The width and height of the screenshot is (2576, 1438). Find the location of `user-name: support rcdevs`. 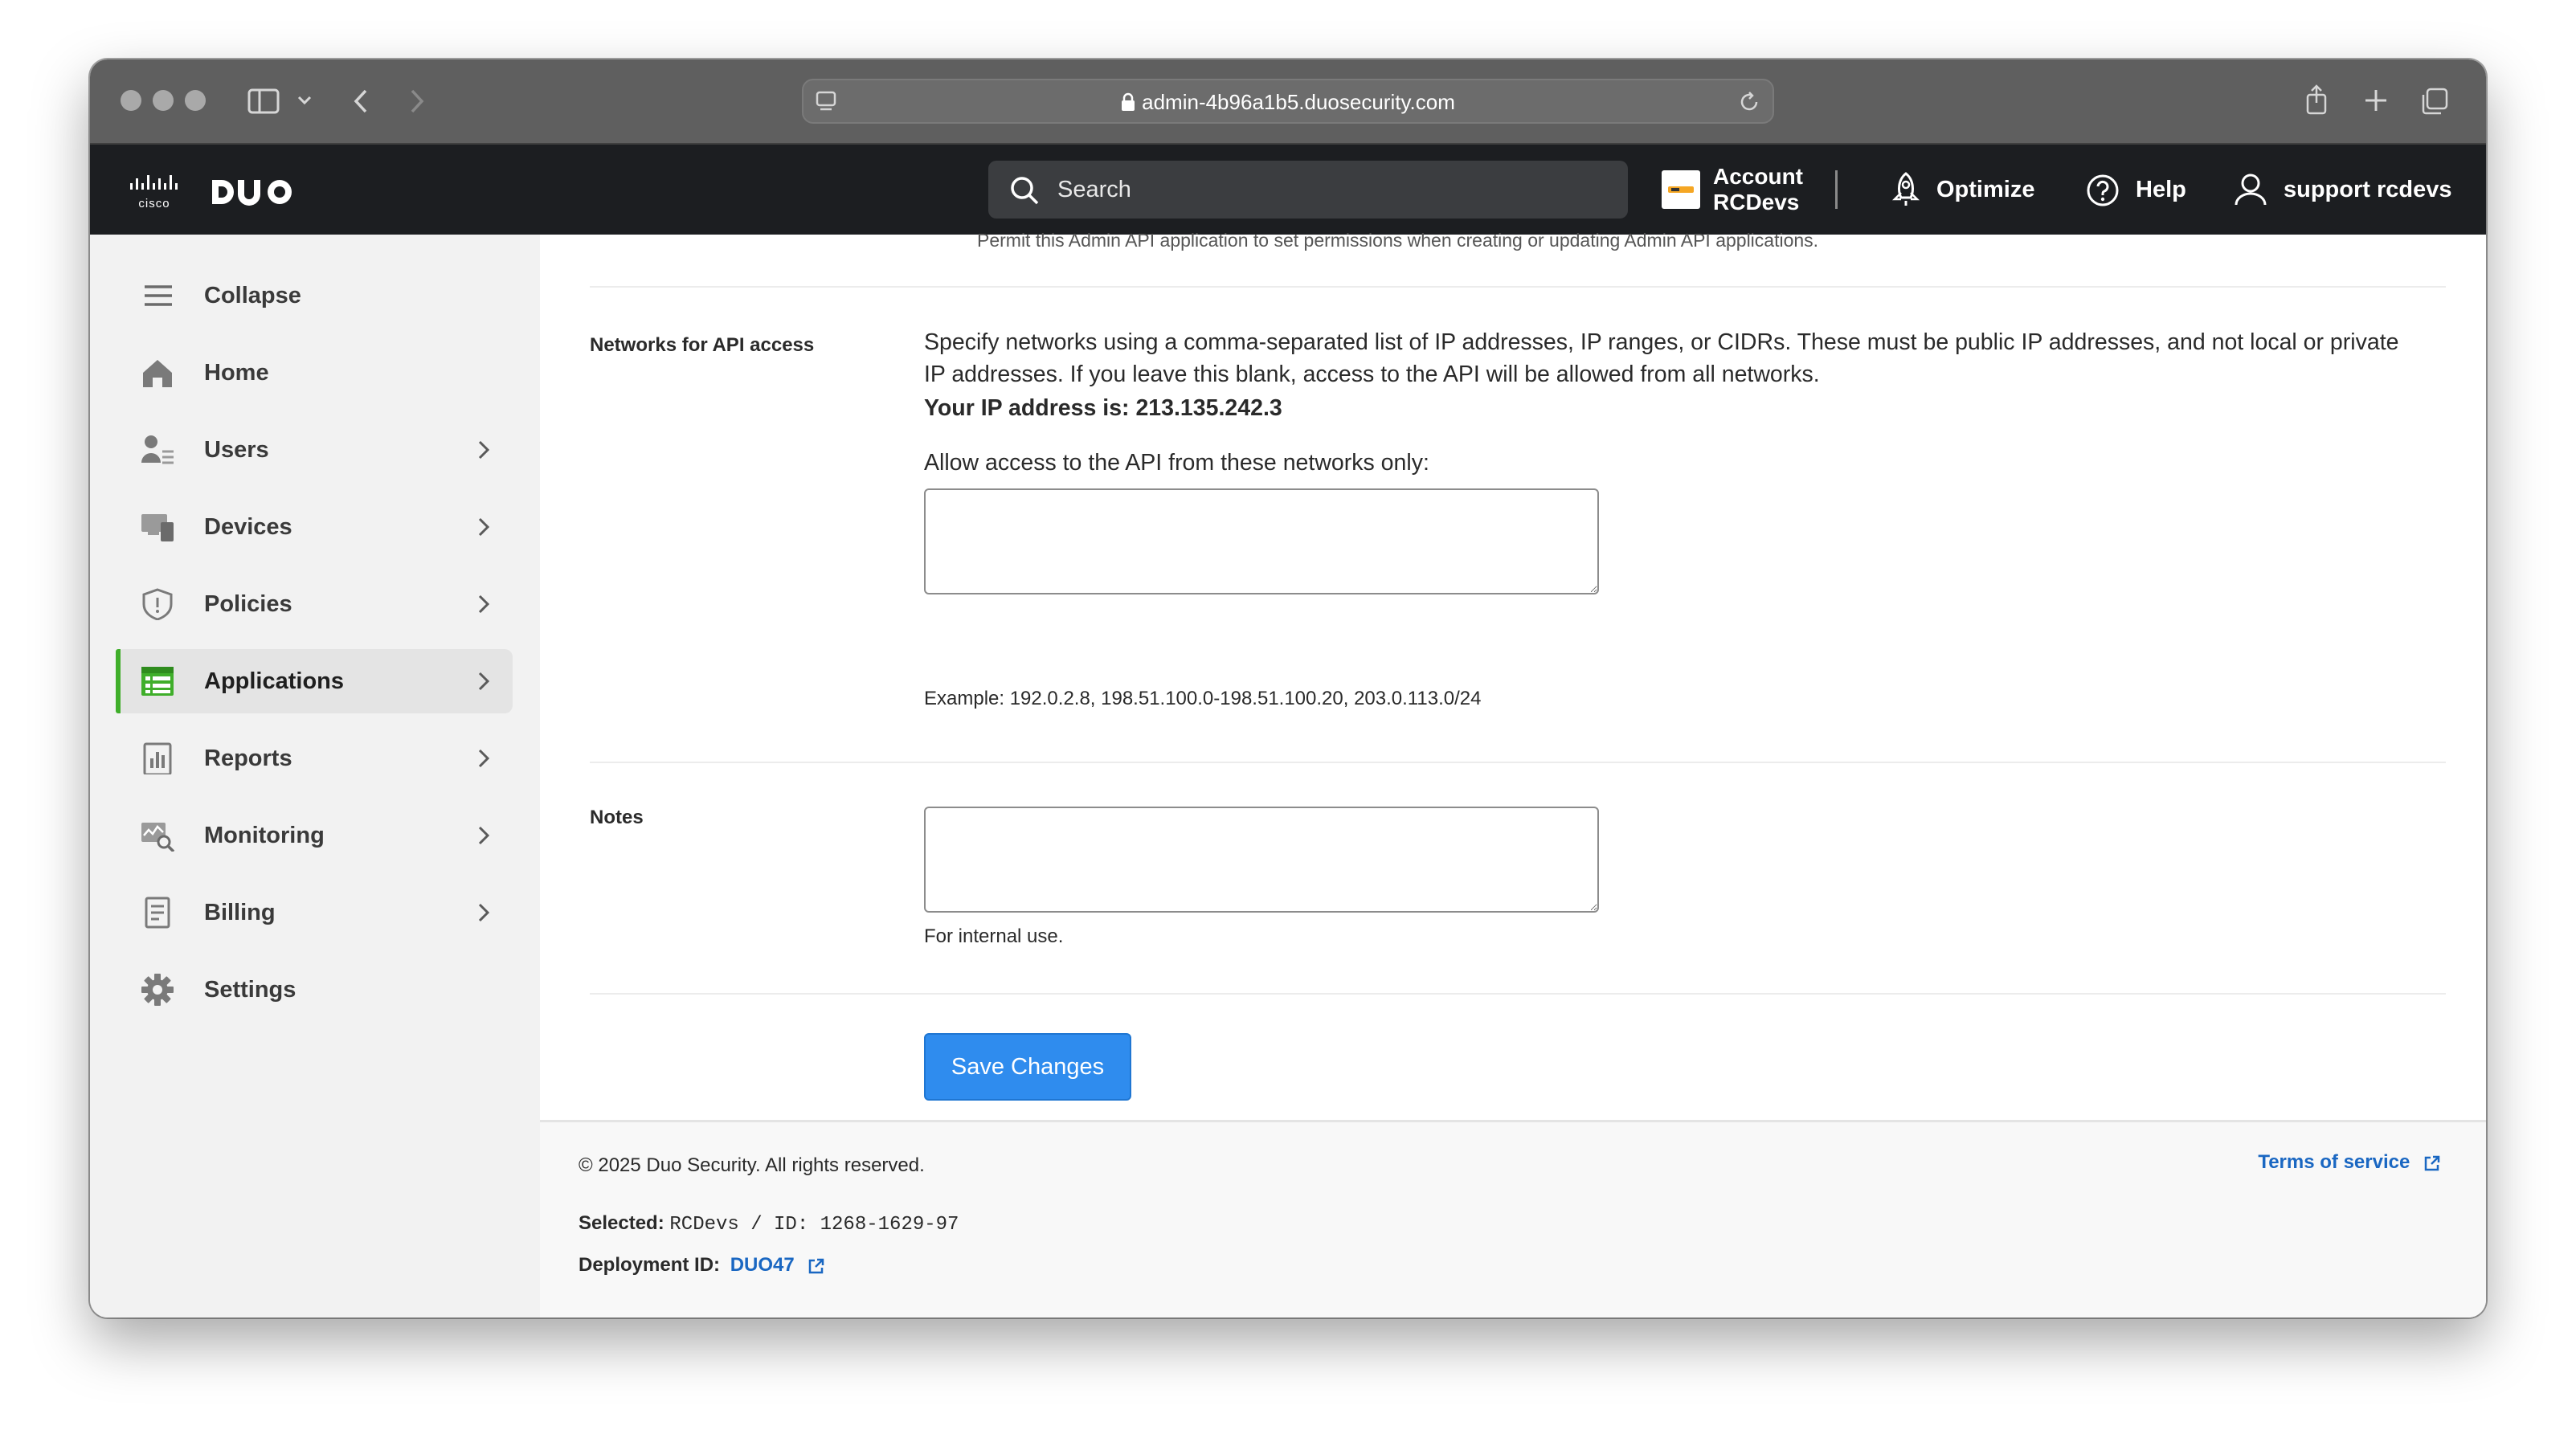

user-name: support rcdevs is located at coordinates (2368, 189).